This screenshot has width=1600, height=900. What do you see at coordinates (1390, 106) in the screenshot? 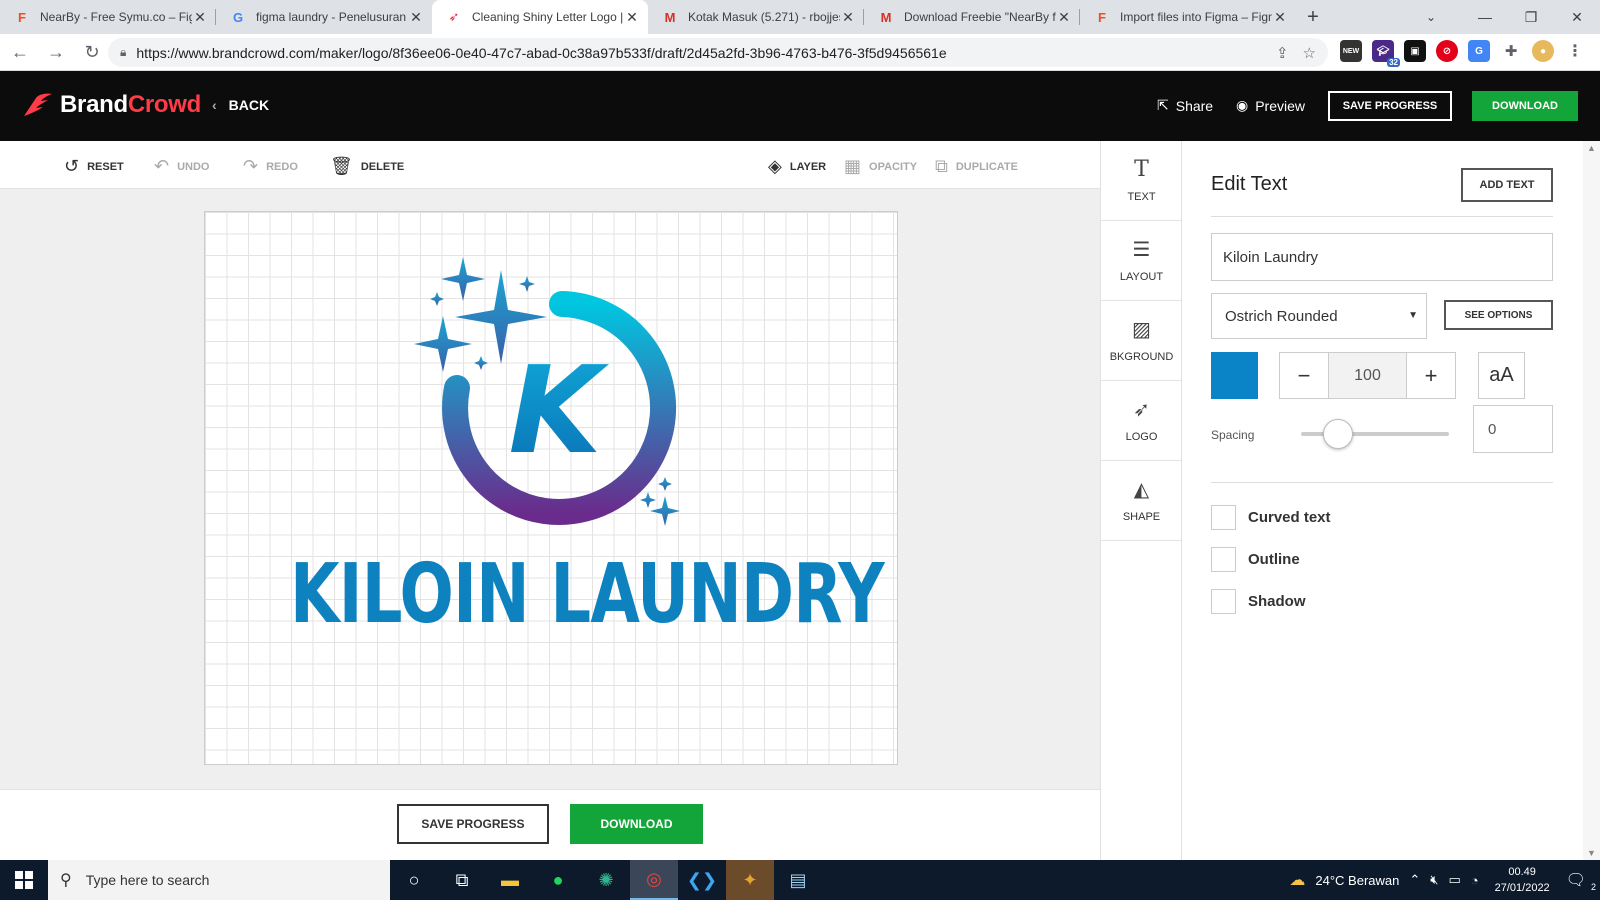
I see `save-progress-button: SAVE PROGRESS` at bounding box center [1390, 106].